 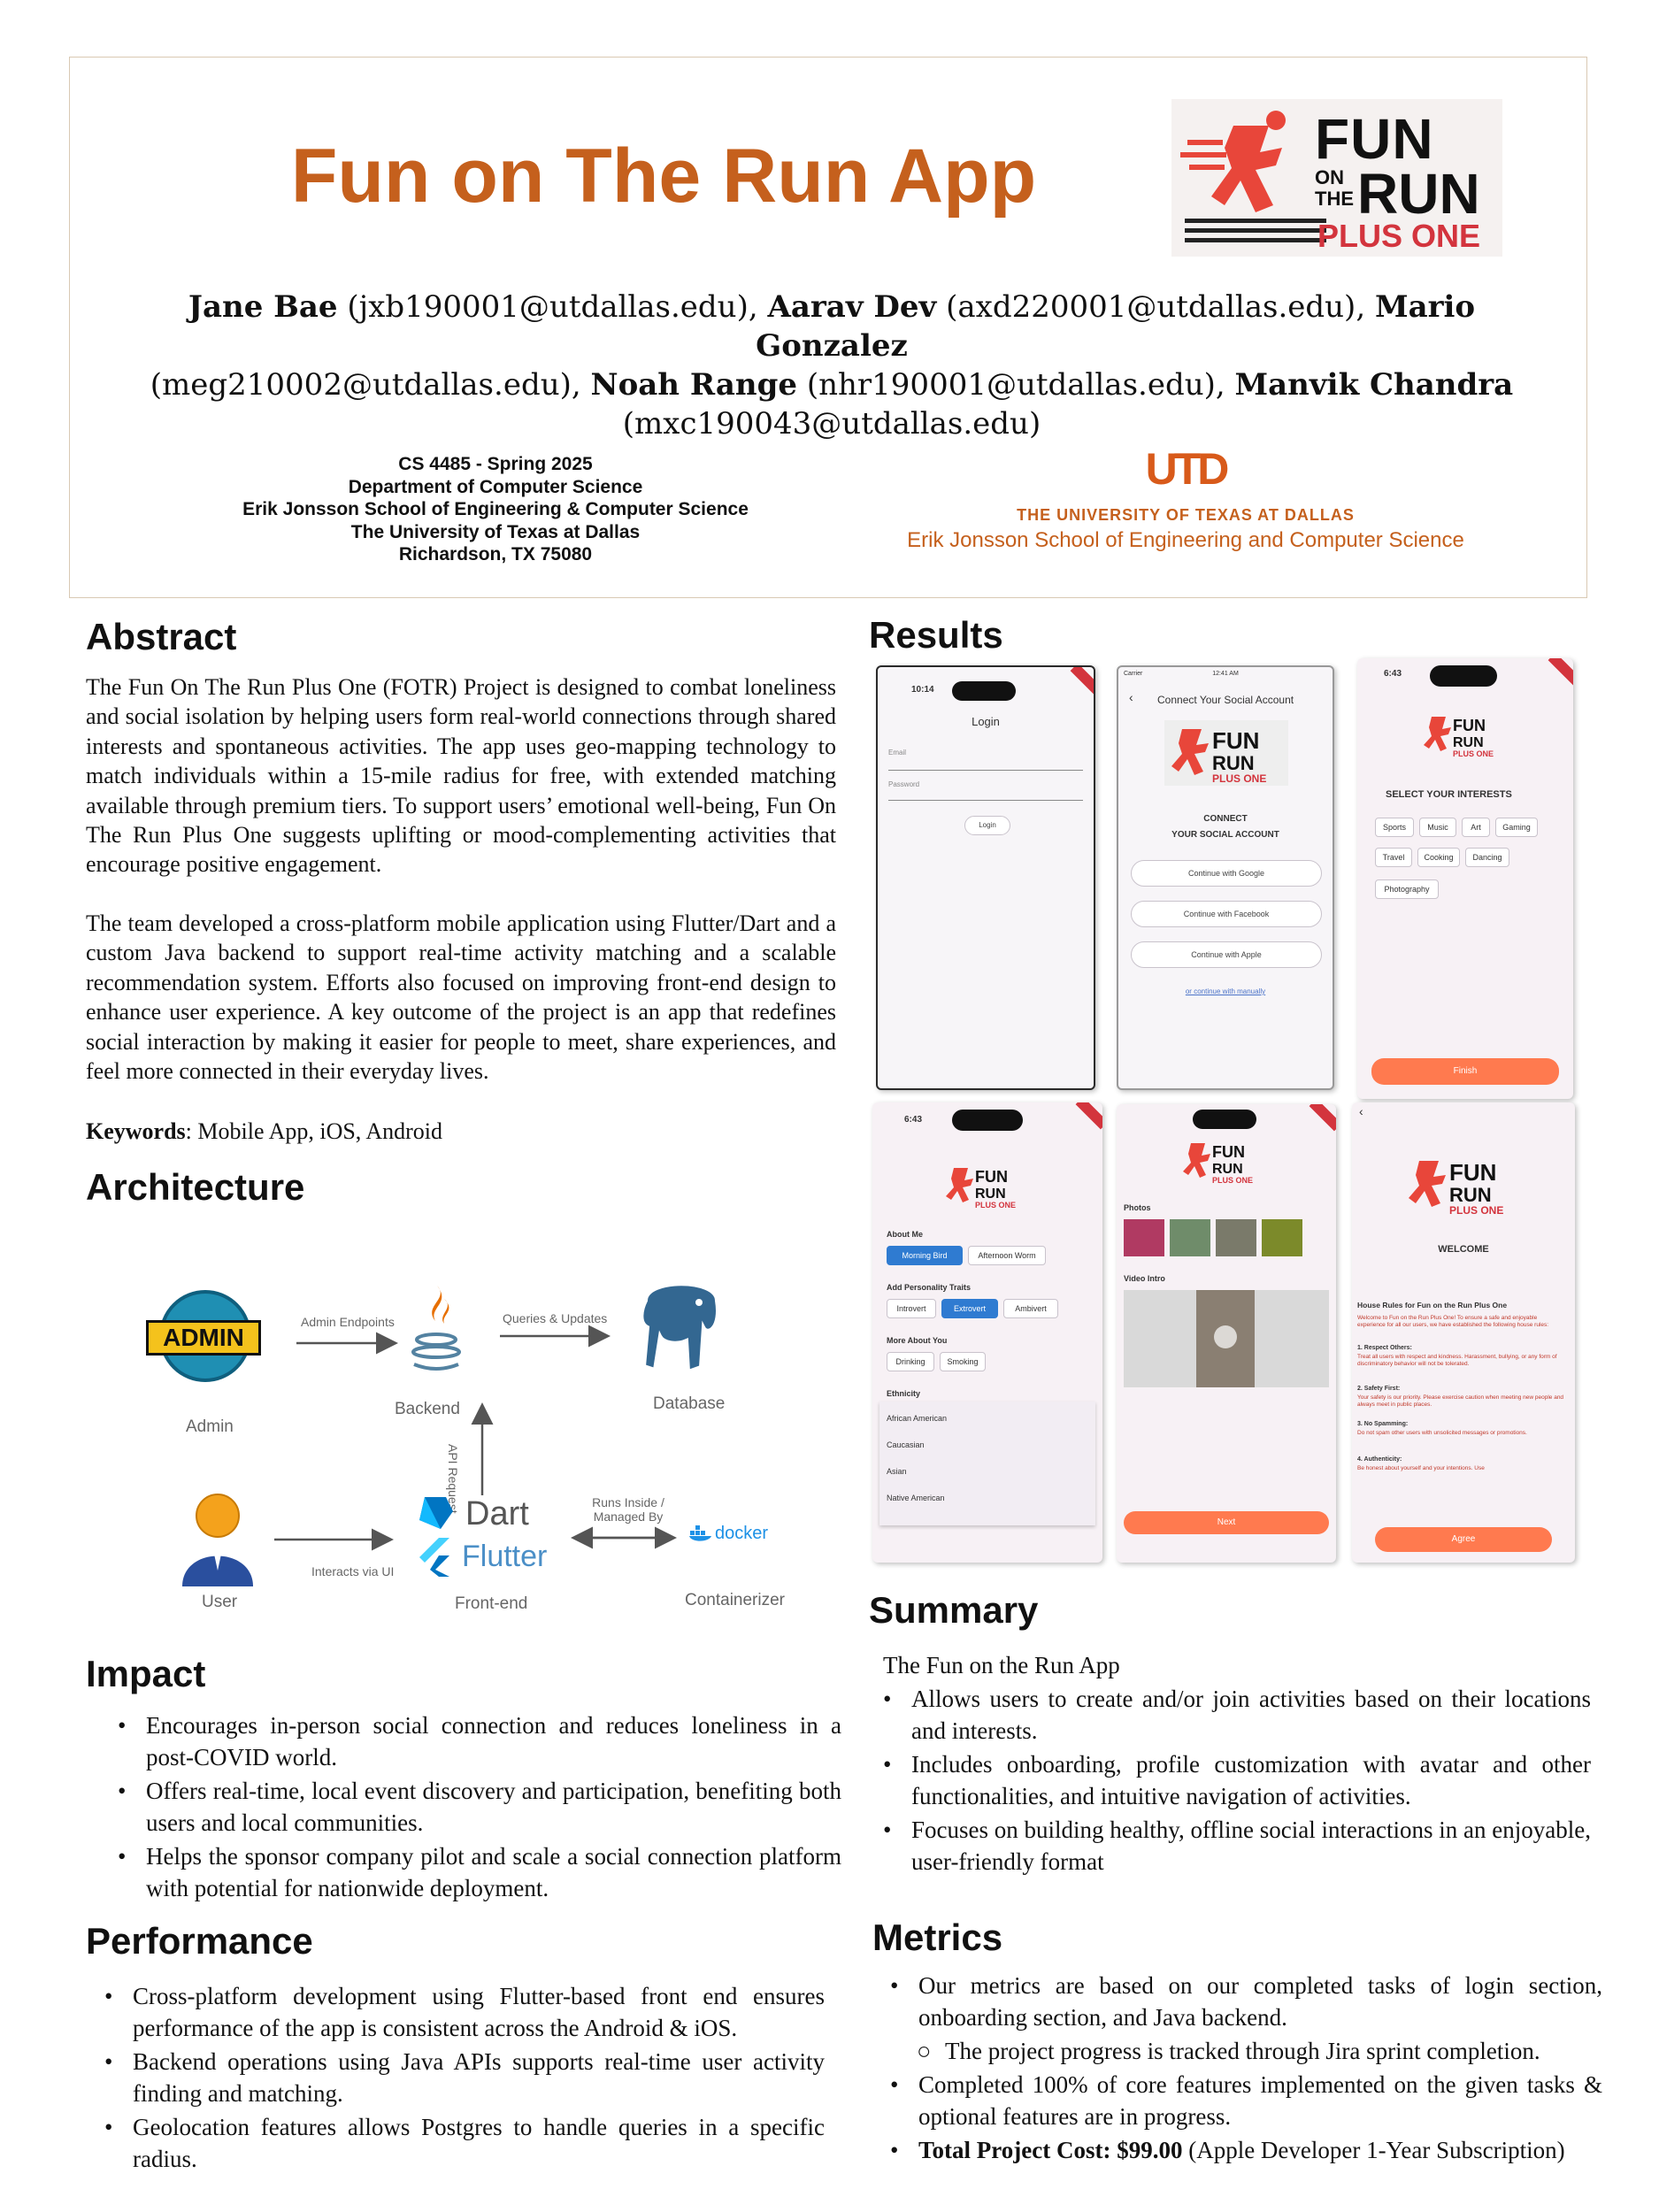 I want to click on containerizer-label: Containerizer, so click(x=735, y=1600).